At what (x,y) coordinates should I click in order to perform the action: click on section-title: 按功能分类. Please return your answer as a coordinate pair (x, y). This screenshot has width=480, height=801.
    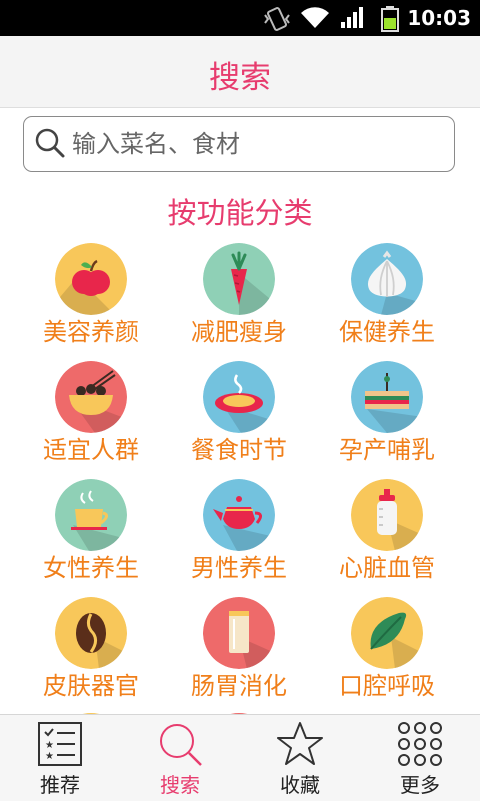
    Looking at the image, I should click on (240, 213).